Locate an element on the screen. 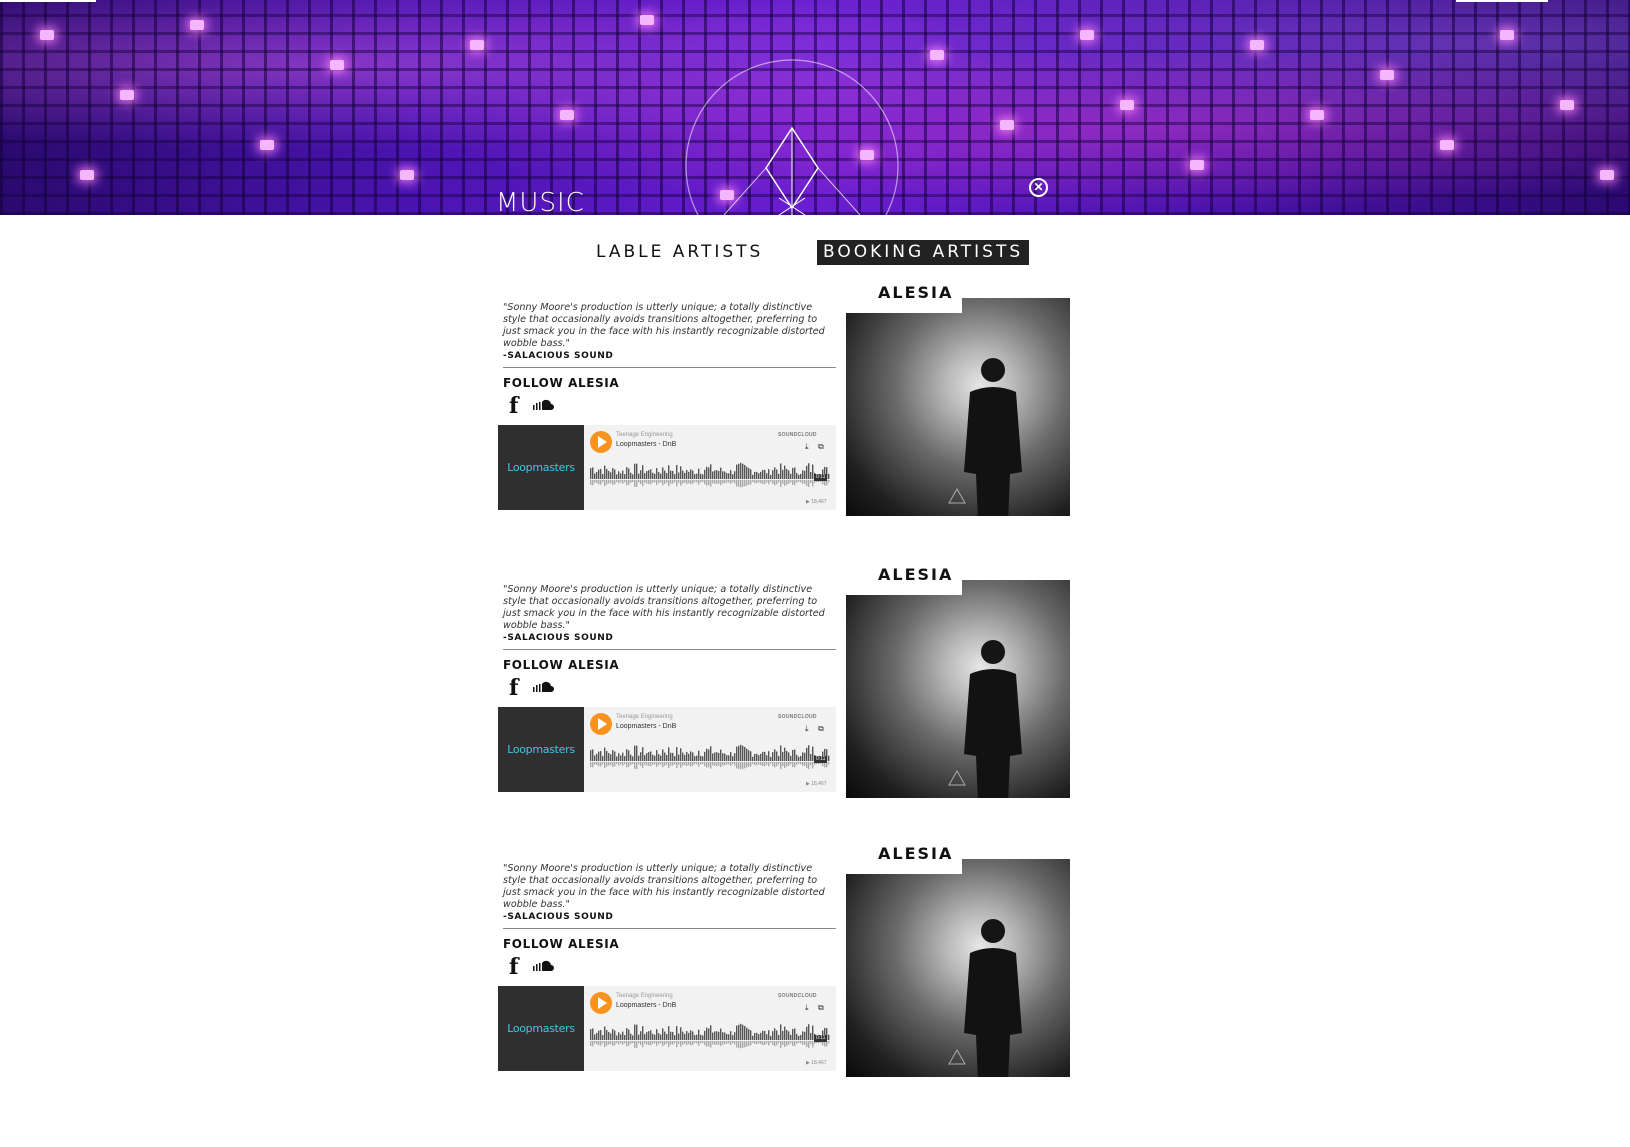 Image resolution: width=1630 pixels, height=1147 pixels. top-rule-right is located at coordinates (1502, 1).